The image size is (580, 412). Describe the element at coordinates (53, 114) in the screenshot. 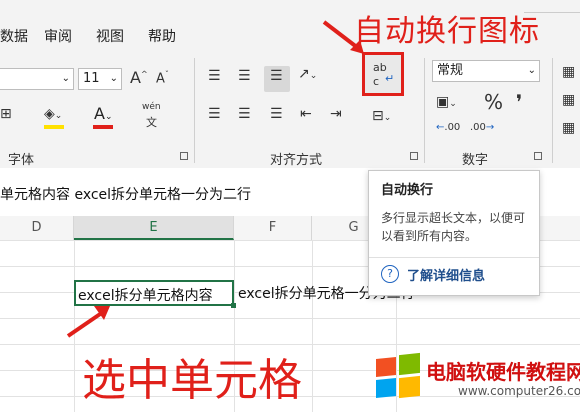

I see `fill-color-icon: ◈⌄` at that location.